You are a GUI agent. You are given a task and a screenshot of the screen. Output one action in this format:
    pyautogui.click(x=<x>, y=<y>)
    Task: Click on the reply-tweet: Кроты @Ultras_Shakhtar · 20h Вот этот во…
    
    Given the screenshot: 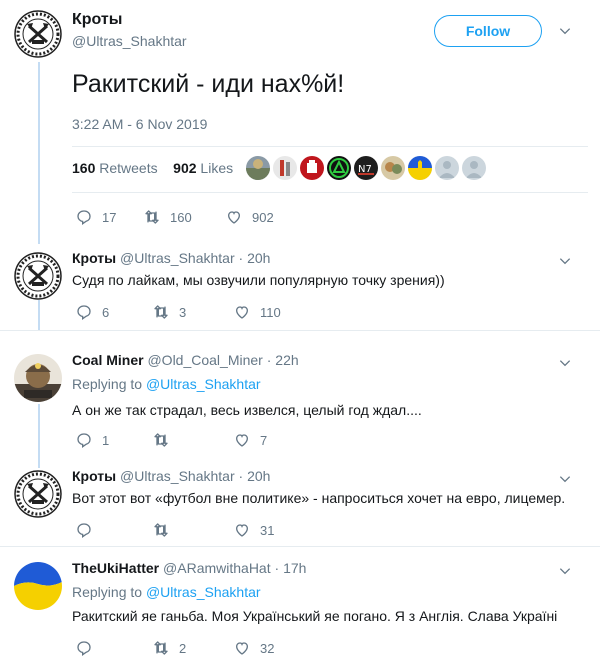 What is the action you would take?
    pyautogui.click(x=300, y=504)
    